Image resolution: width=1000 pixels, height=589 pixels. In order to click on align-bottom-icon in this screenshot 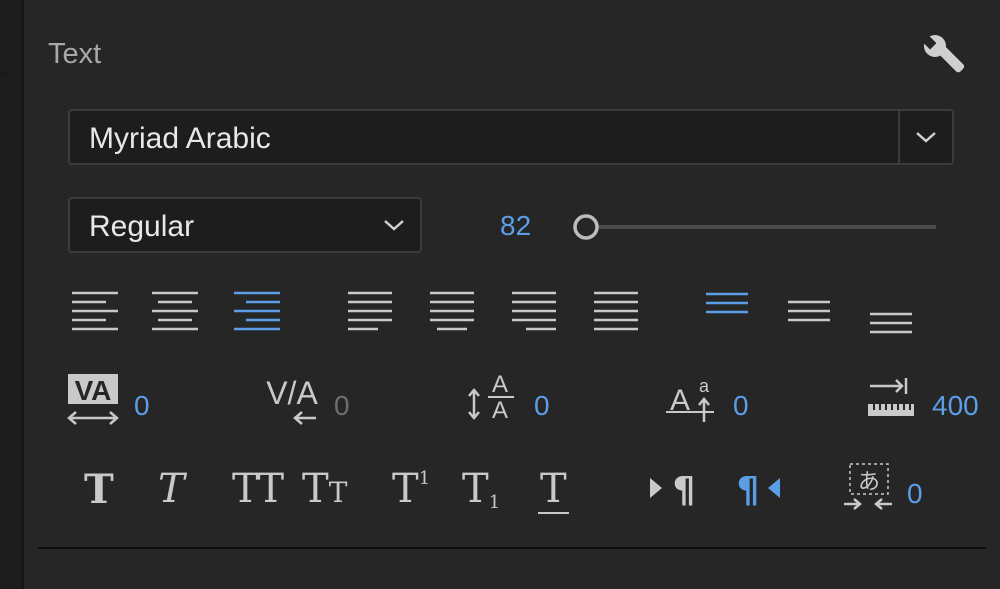, I will do `click(892, 314)`.